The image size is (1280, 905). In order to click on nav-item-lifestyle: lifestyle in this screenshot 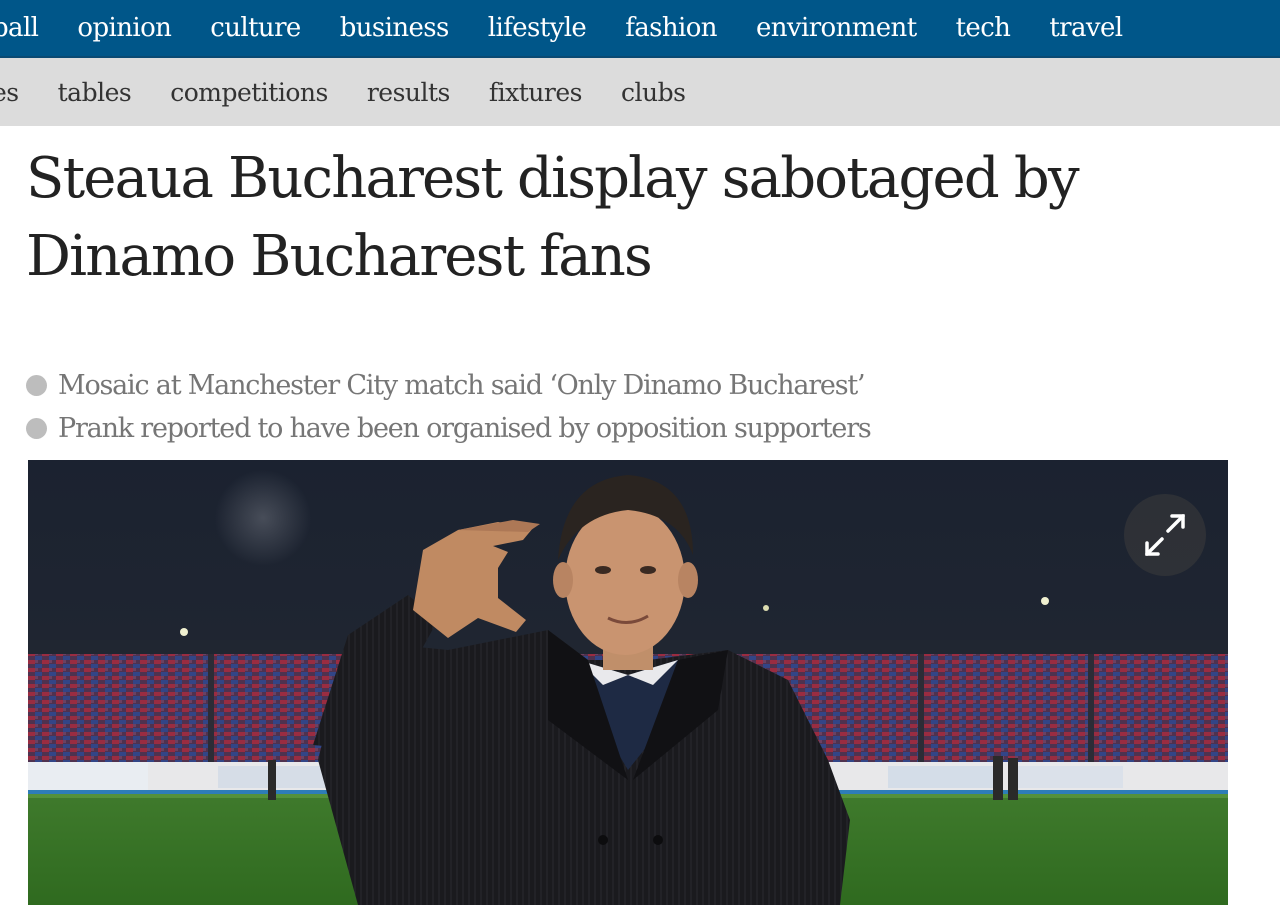, I will do `click(537, 28)`.